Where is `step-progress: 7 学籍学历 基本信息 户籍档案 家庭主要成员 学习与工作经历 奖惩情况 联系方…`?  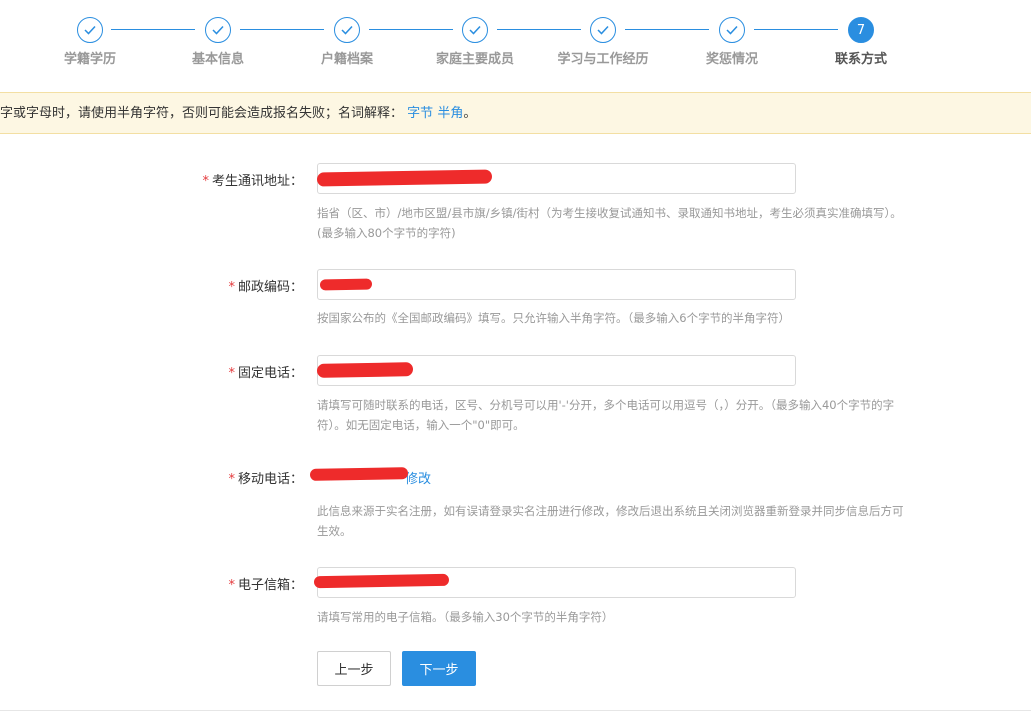 step-progress: 7 学籍学历 基本信息 户籍档案 家庭主要成员 学习与工作经历 奖惩情况 联系方… is located at coordinates (515, 40).